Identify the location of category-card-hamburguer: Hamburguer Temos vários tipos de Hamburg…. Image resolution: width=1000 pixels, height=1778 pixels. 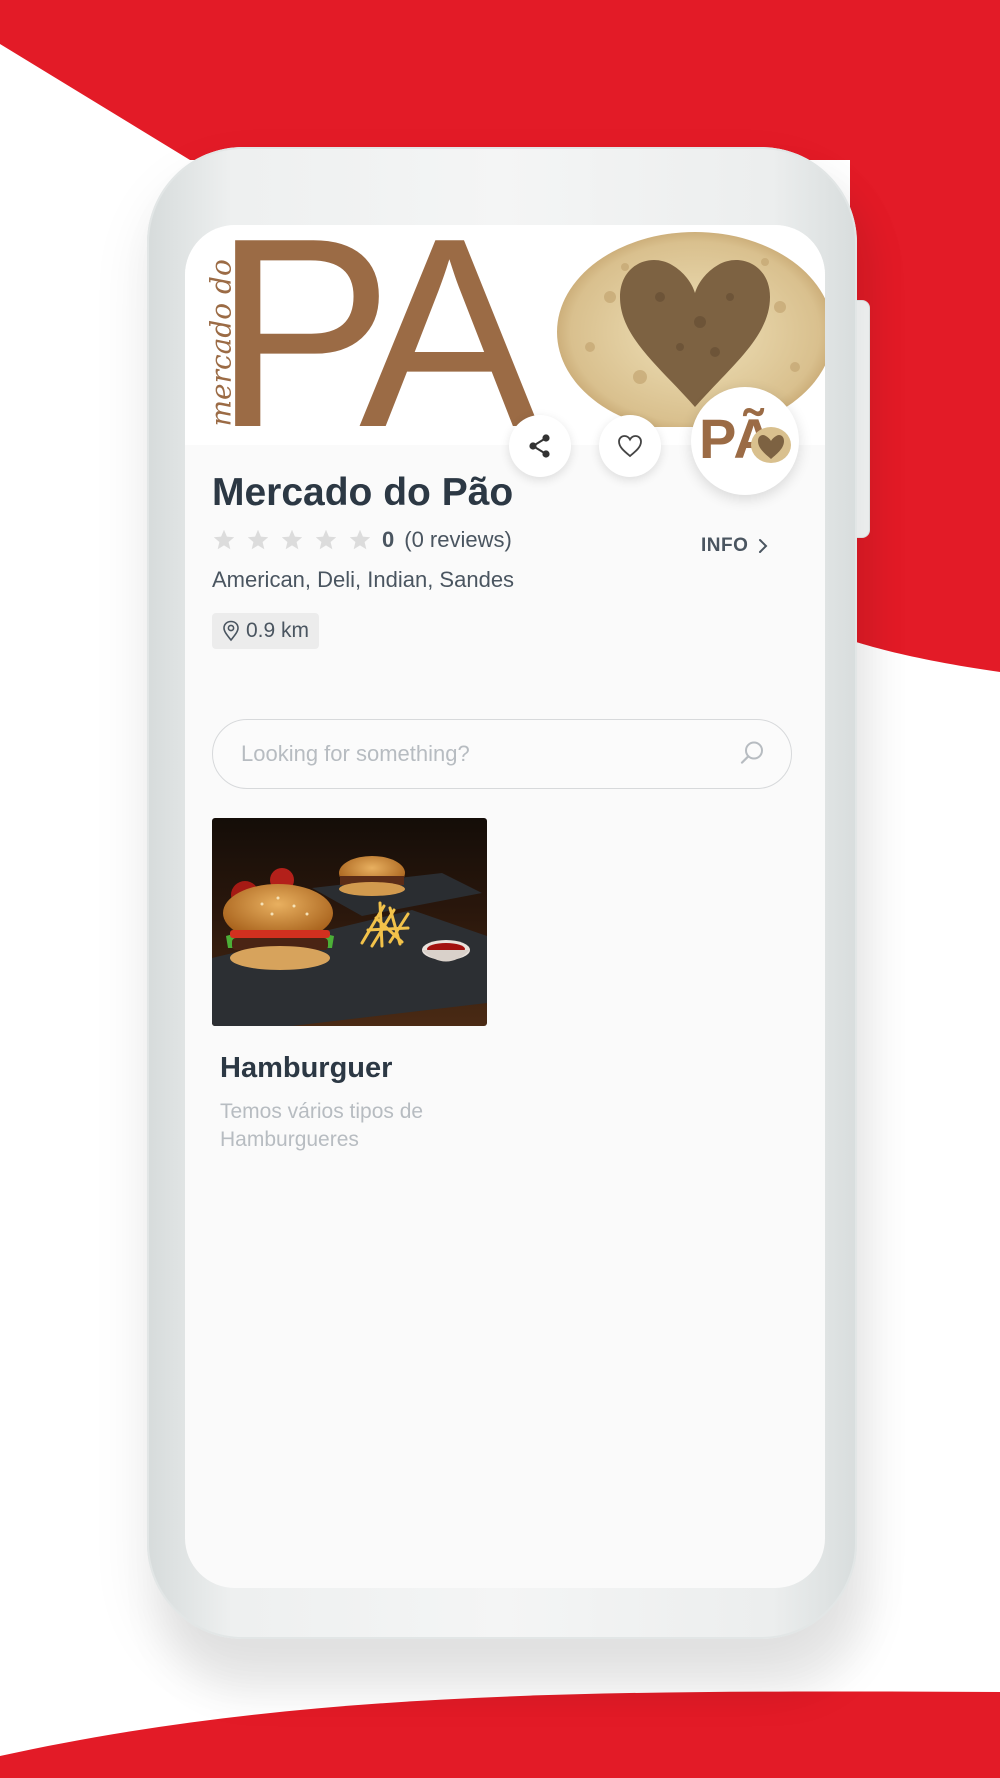
(349, 984).